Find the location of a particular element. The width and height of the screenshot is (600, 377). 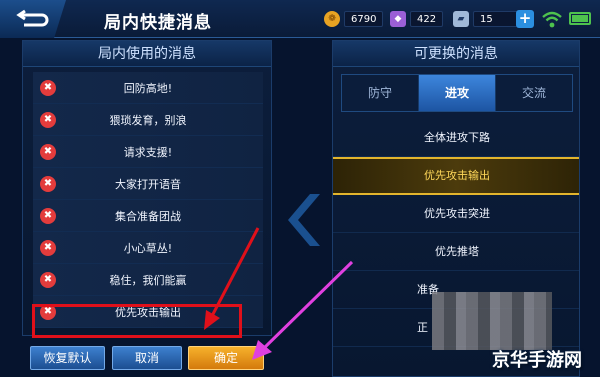

recharge-plus-button: + is located at coordinates (525, 19).